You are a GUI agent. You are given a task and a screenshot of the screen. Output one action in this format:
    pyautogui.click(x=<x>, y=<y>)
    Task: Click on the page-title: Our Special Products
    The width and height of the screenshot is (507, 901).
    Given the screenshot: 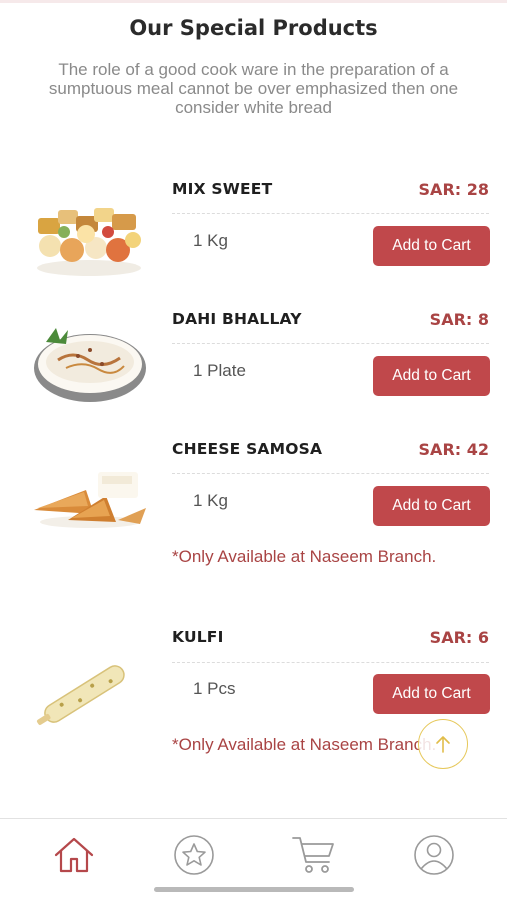 What is the action you would take?
    pyautogui.click(x=253, y=28)
    